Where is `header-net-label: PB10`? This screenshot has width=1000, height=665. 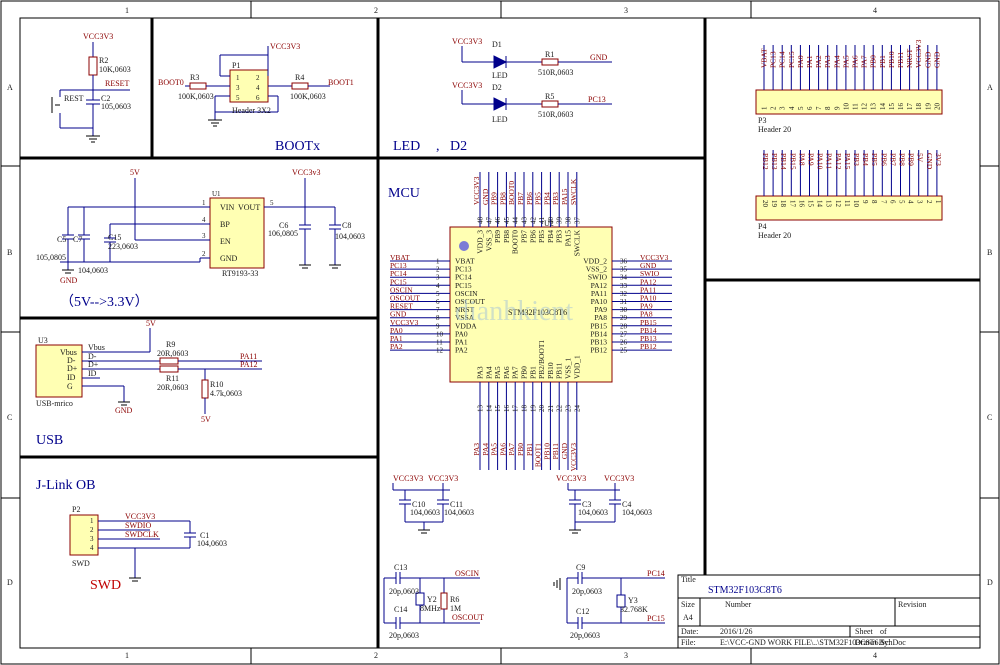 header-net-label: PB10 is located at coordinates (891, 59).